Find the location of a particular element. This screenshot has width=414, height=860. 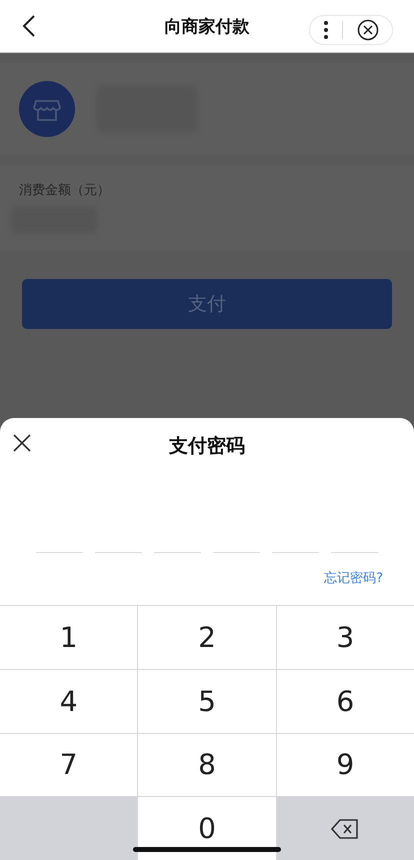

keypad-key: 5 is located at coordinates (207, 701).